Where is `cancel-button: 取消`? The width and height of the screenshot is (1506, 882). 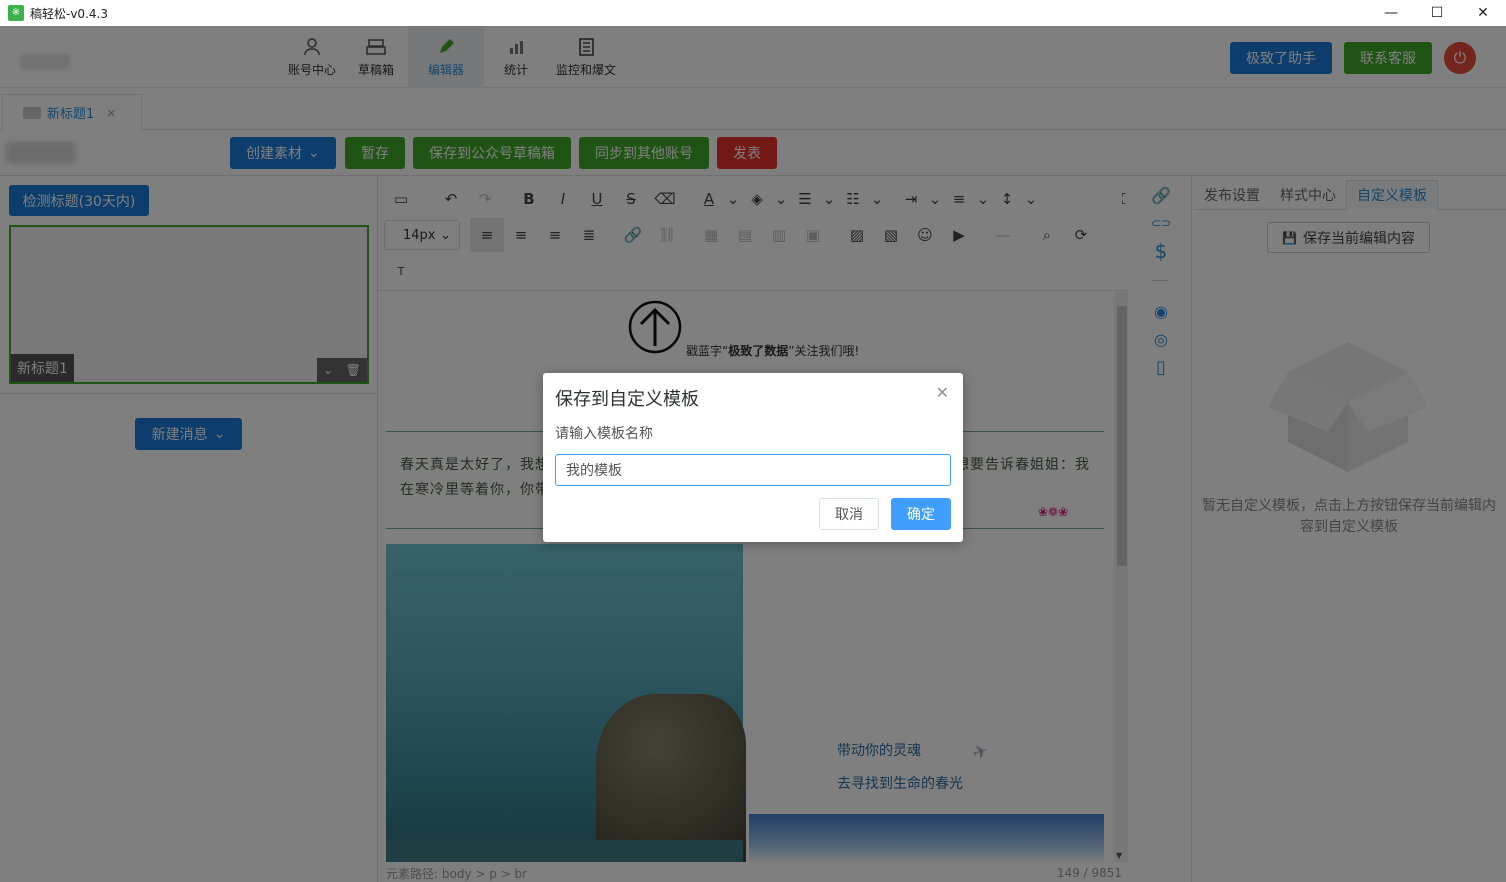
cancel-button: 取消 is located at coordinates (849, 514).